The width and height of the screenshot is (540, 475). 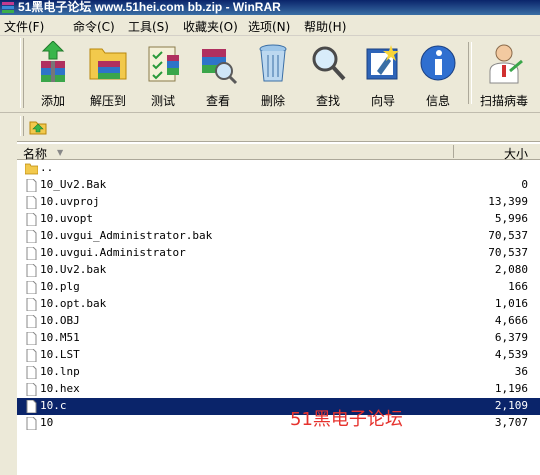 What do you see at coordinates (60, 354) in the screenshot?
I see `file-name: 10.LST` at bounding box center [60, 354].